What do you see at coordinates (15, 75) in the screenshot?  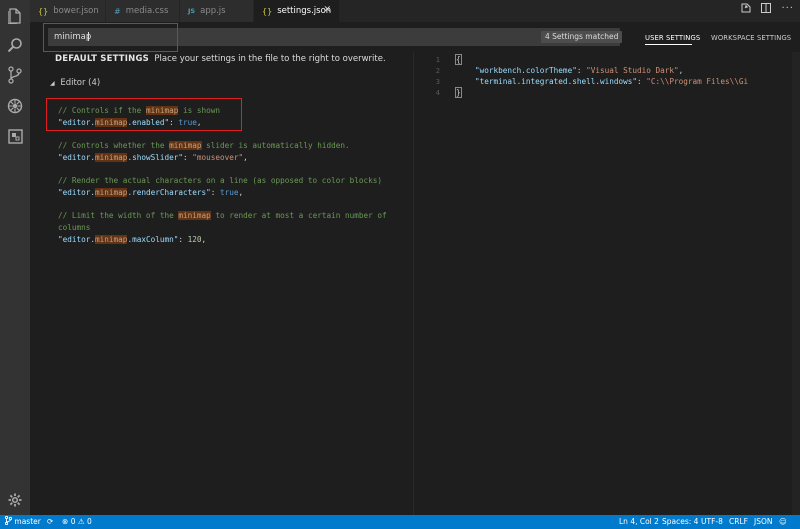 I see `source-control-icon` at bounding box center [15, 75].